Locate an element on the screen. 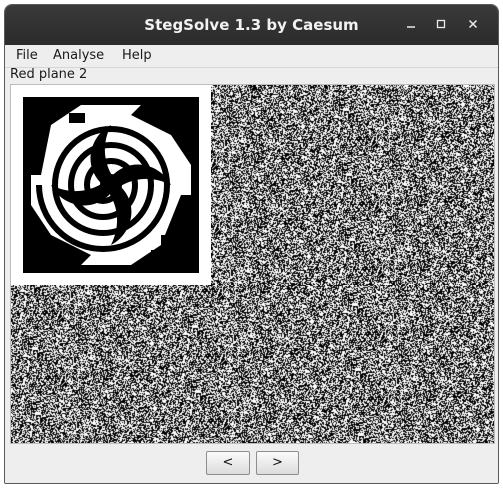 The height and width of the screenshot is (489, 503). menu-bar: File Analyse Help is located at coordinates (251, 56).